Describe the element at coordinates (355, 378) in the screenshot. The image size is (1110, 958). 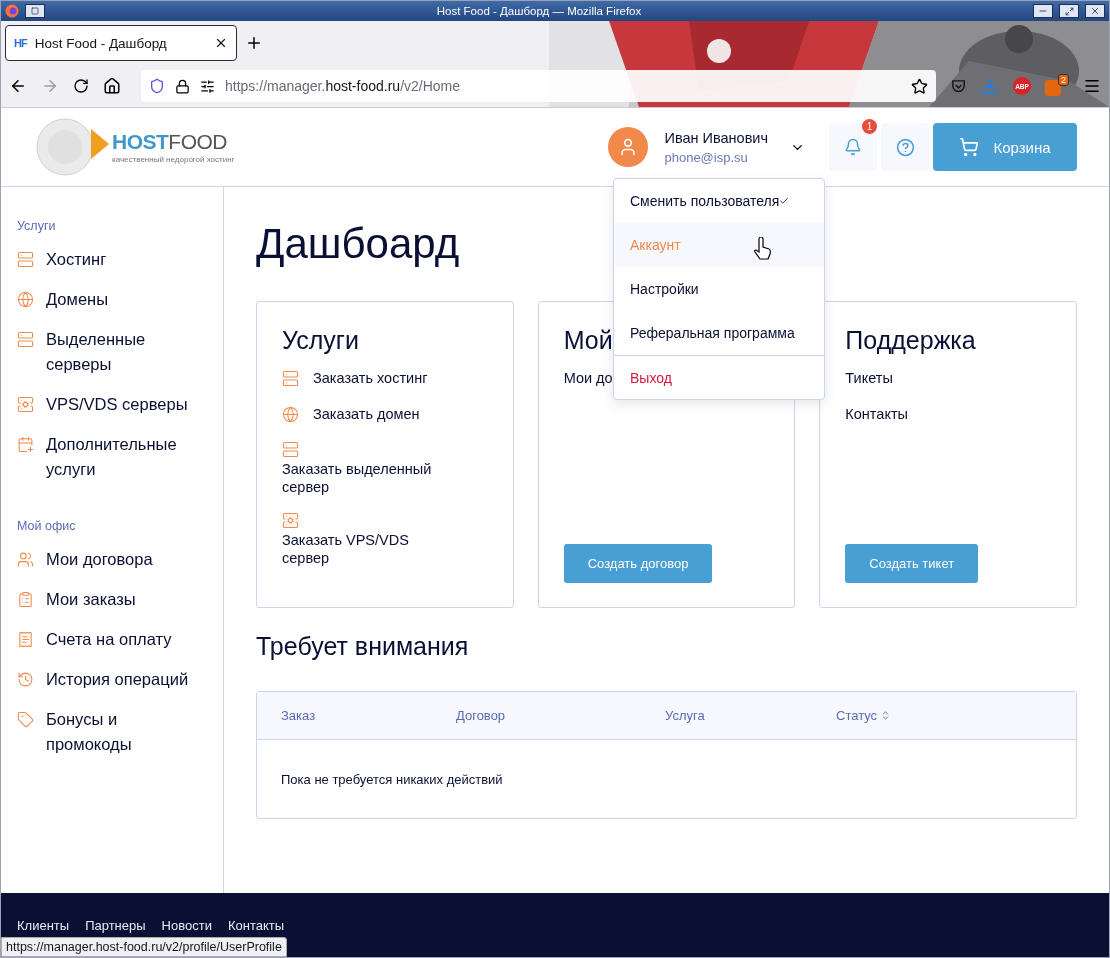
I see `card-link: Заказать хостинг` at that location.